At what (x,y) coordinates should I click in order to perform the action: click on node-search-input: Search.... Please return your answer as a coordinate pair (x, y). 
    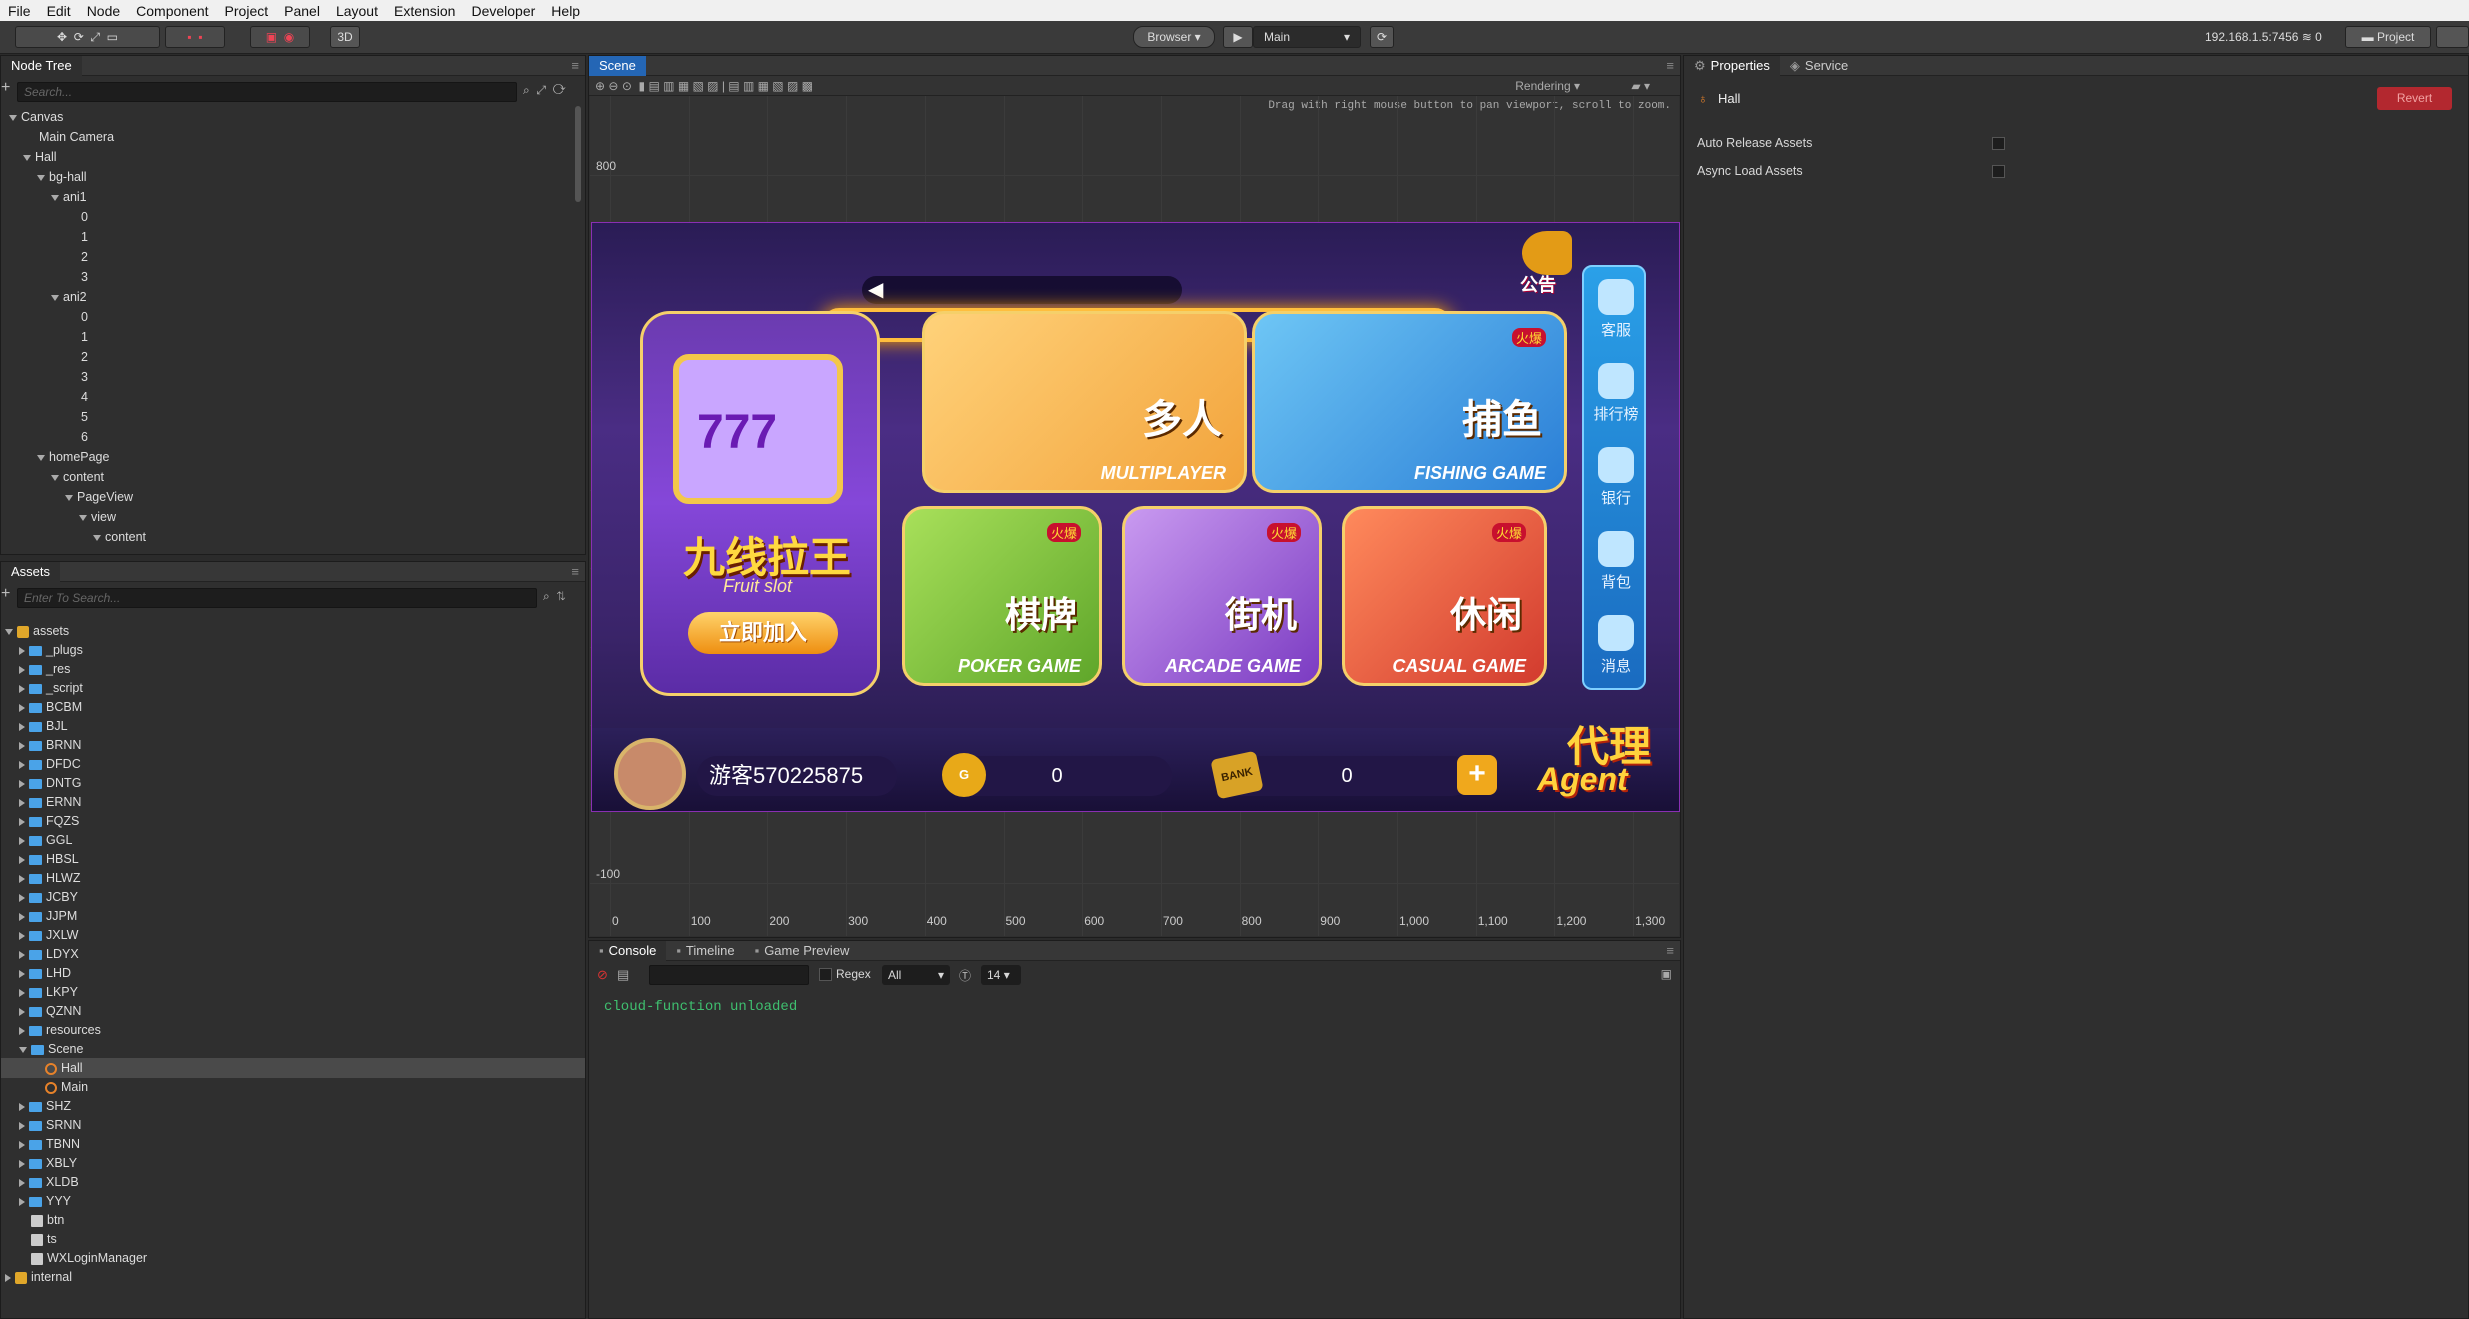
    Looking at the image, I should click on (267, 92).